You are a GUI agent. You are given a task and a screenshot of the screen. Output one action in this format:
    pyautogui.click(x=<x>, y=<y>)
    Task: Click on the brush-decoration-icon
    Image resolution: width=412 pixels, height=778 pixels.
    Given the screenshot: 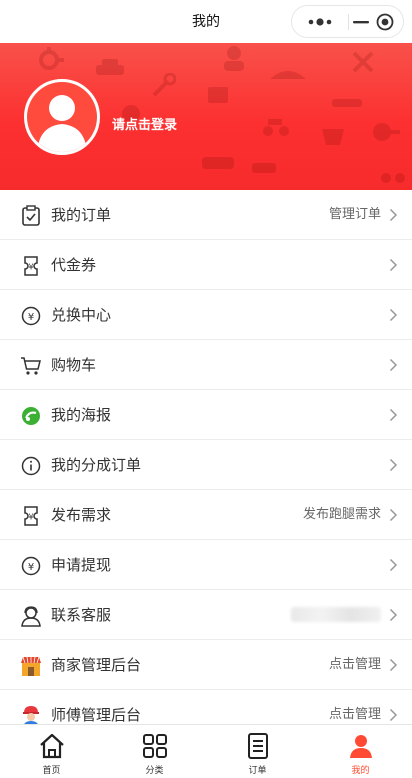 What is the action you would take?
    pyautogui.click(x=347, y=103)
    